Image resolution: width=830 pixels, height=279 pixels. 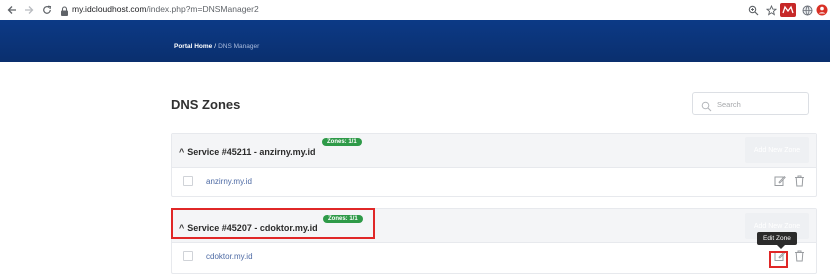 I want to click on zoom-icon, so click(x=753, y=10).